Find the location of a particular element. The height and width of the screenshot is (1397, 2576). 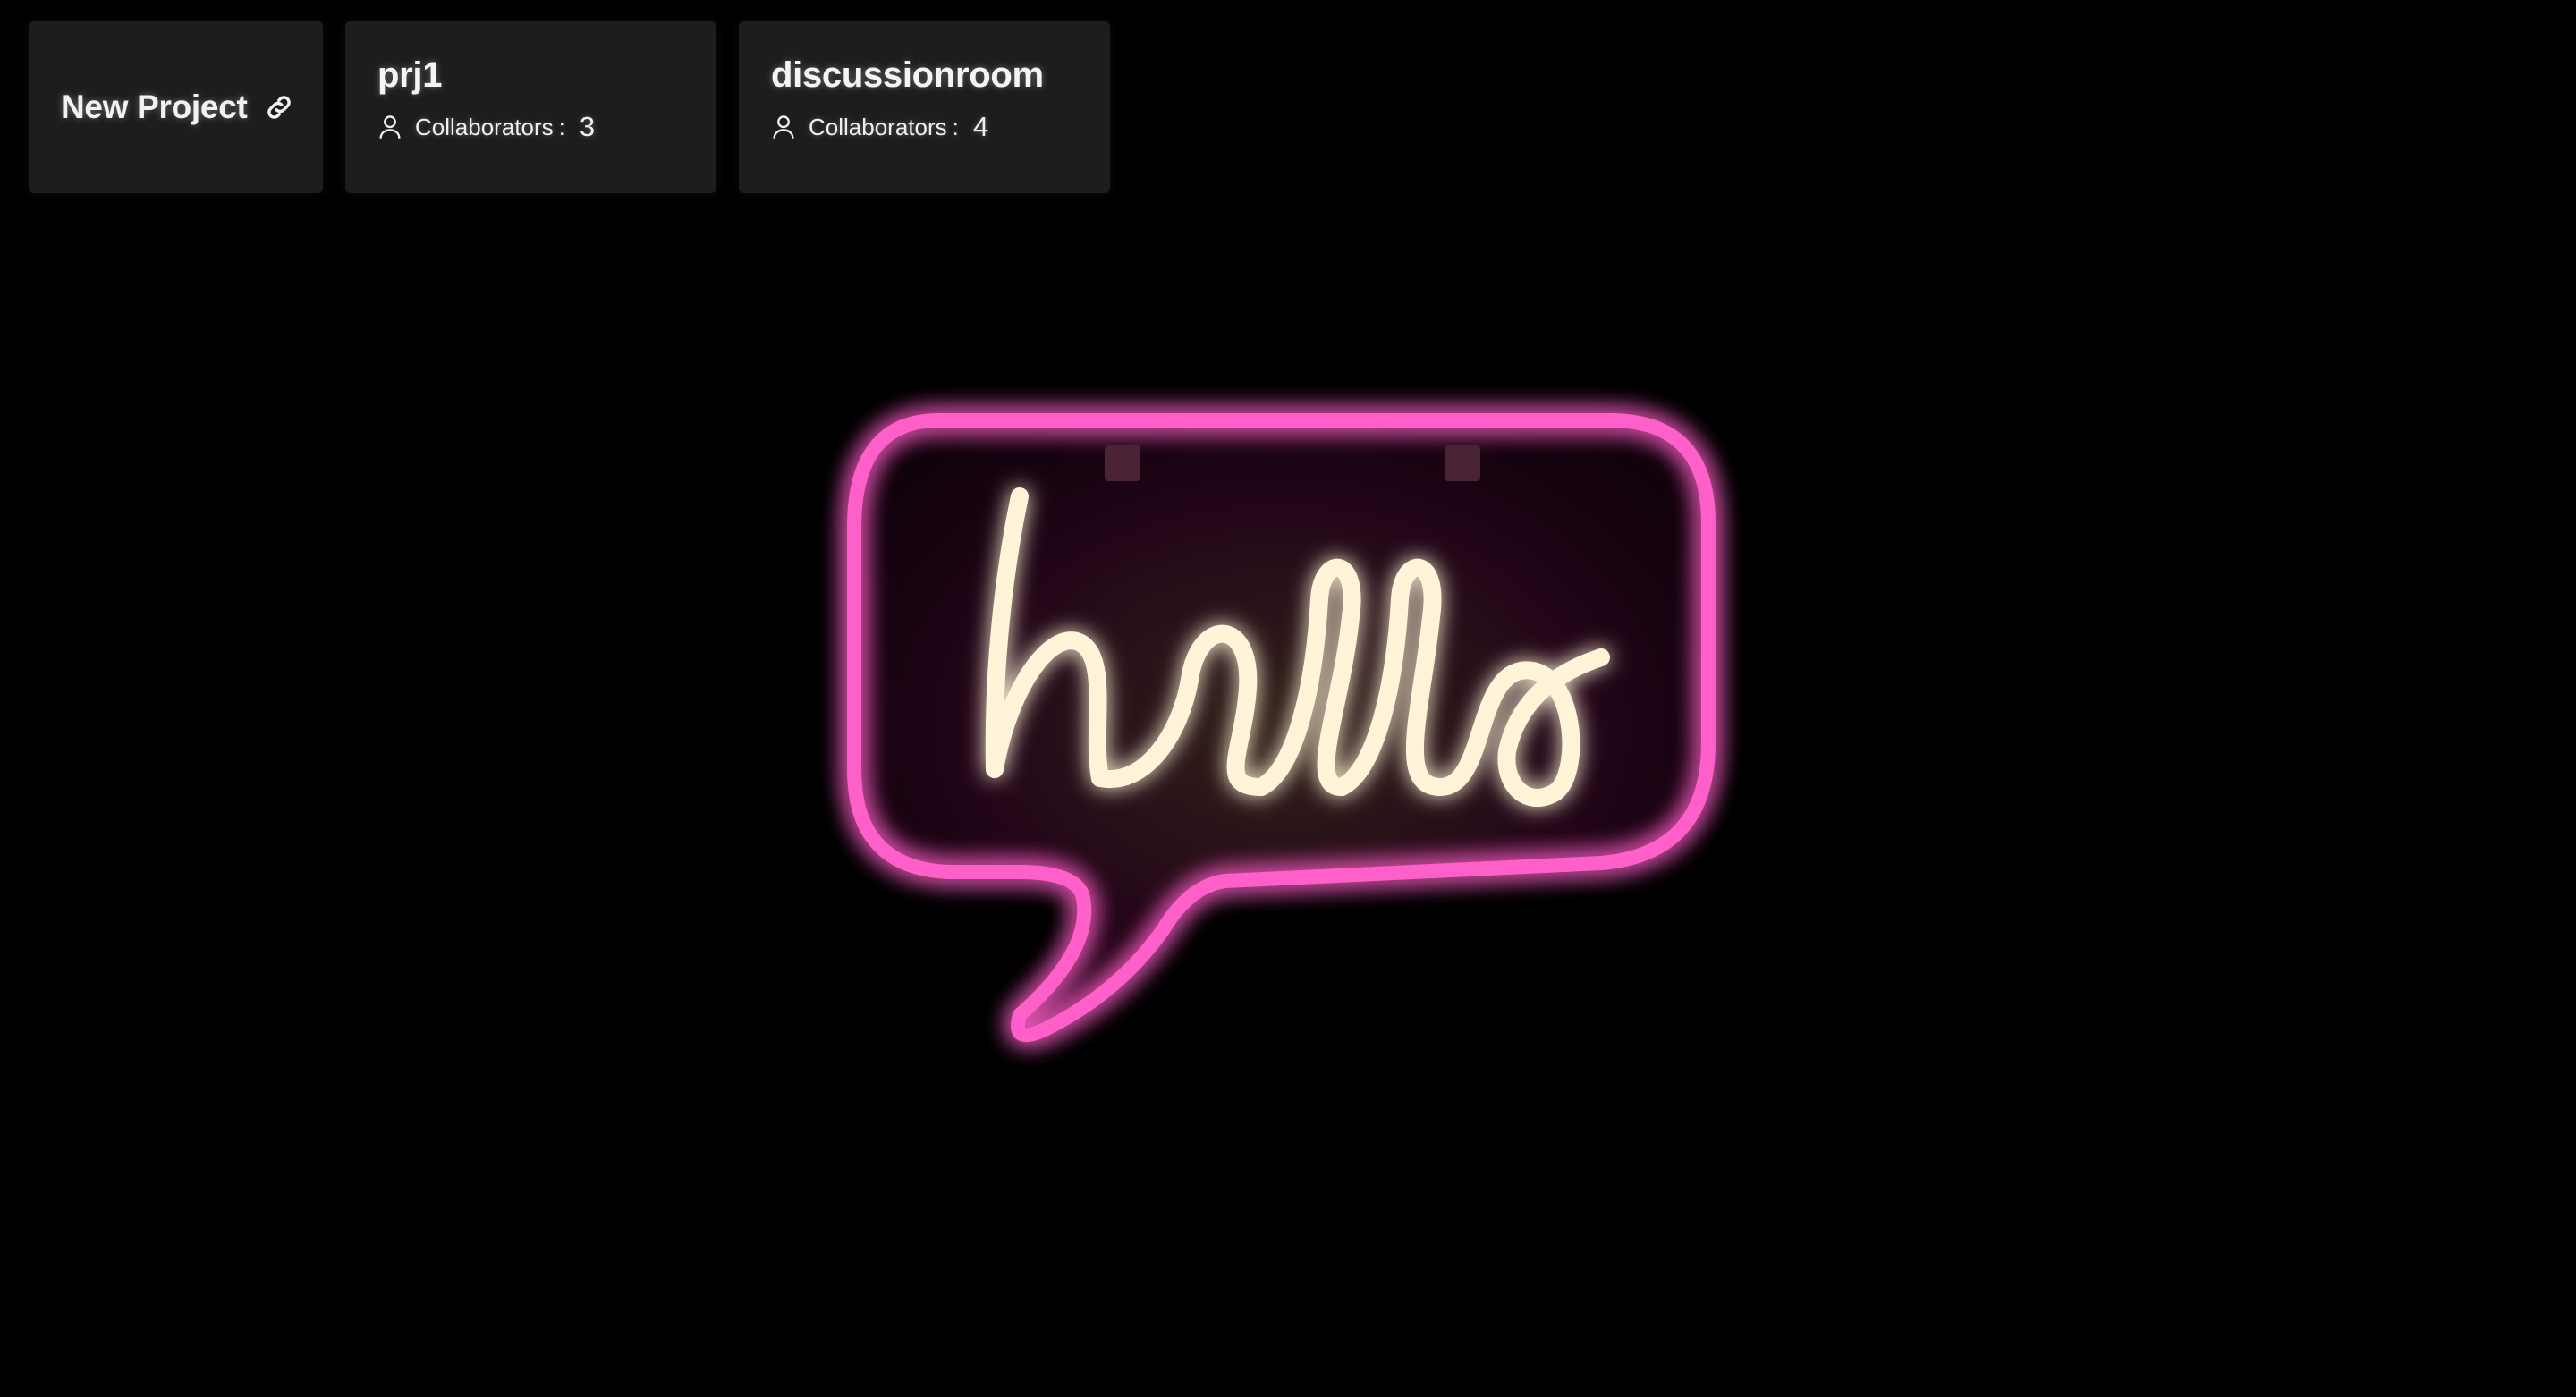

collaborators-row: Collaborators : 4 is located at coordinates (924, 127).